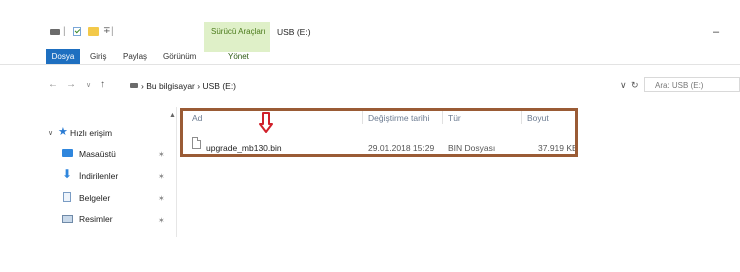 The image size is (740, 272). Describe the element at coordinates (379, 132) in the screenshot. I see `highlight-box` at that location.